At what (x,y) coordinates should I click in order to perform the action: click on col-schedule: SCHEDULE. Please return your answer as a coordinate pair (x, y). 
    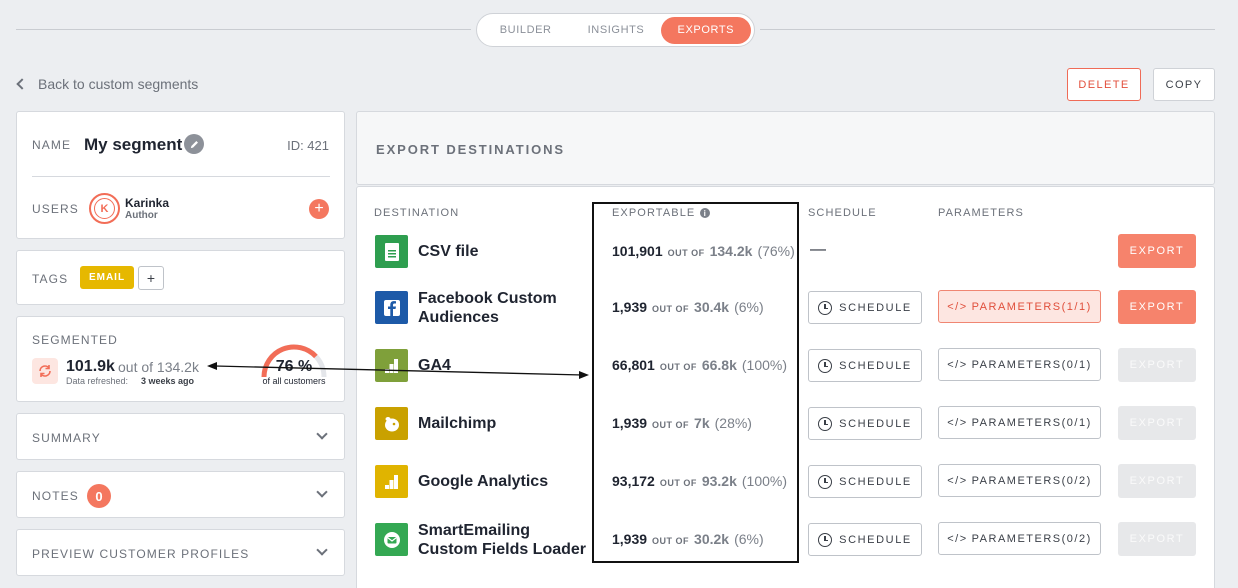
    Looking at the image, I should click on (842, 213).